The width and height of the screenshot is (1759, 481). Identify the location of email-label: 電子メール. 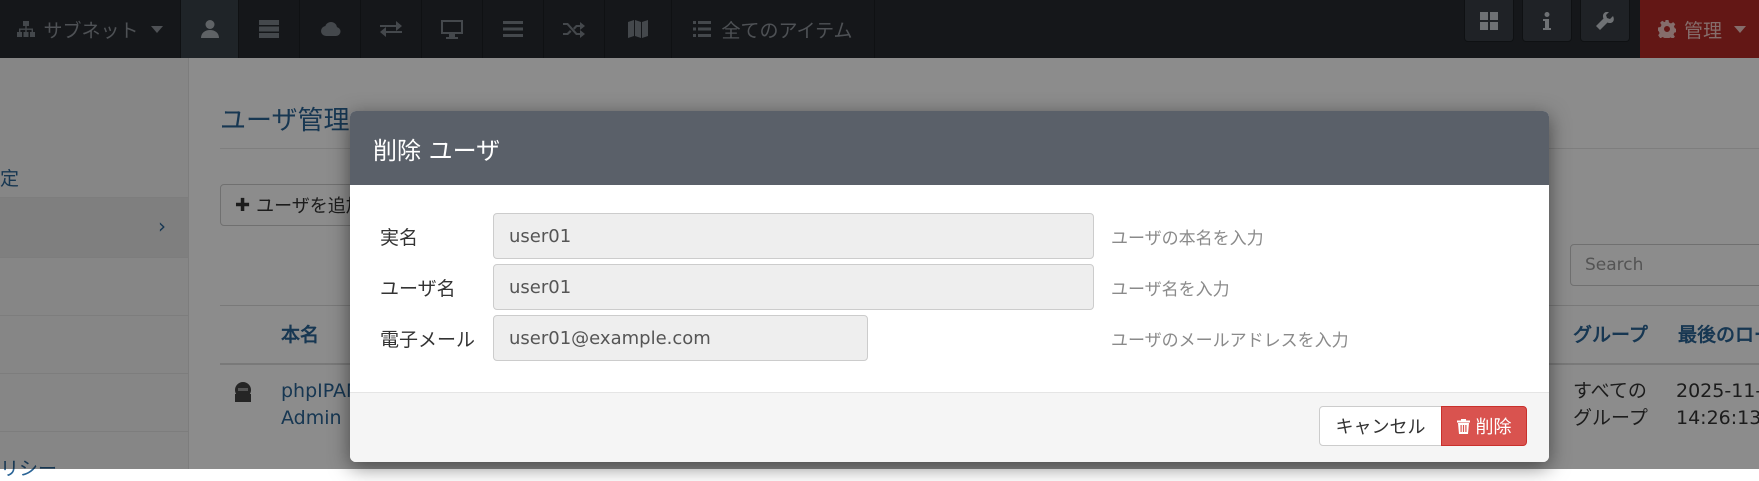
(428, 339).